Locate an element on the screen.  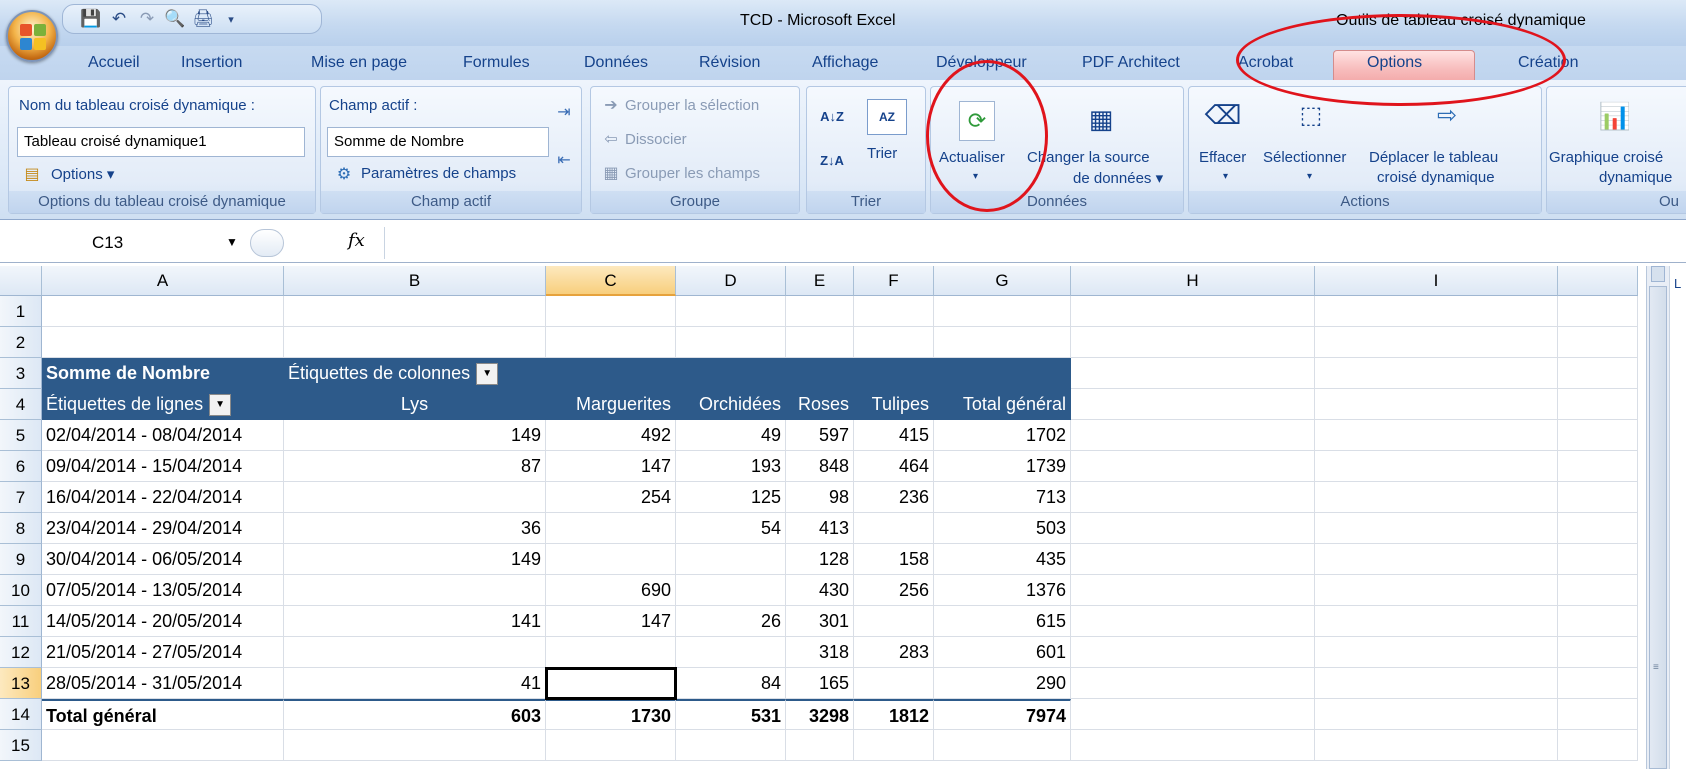
pivot-value-cell: 290 is located at coordinates (1002, 683).